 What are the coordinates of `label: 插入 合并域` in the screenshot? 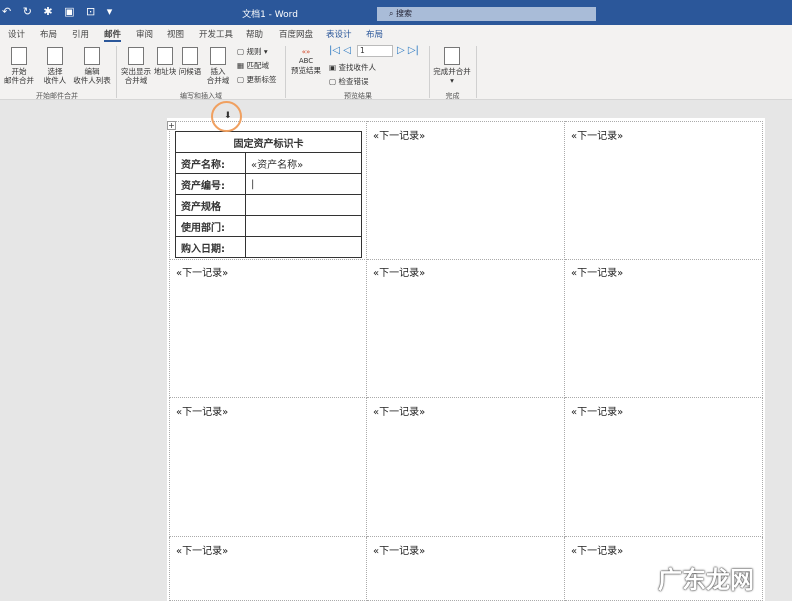 It's located at (218, 76).